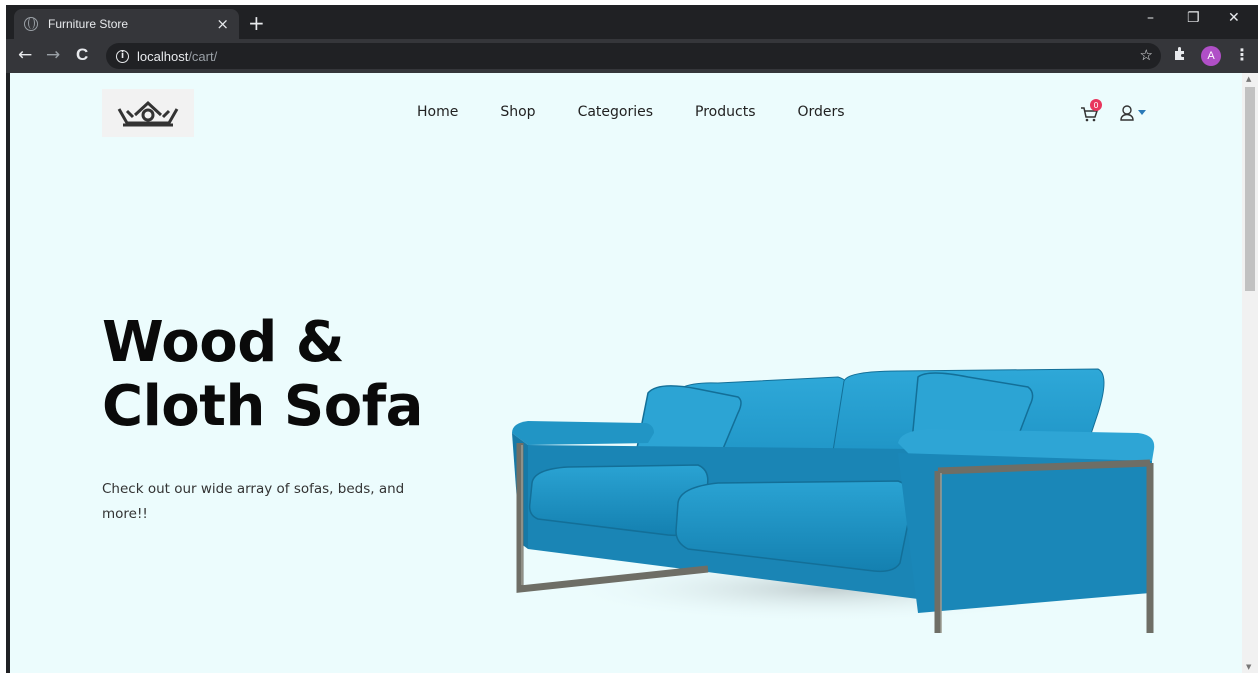 This screenshot has width=1258, height=673. What do you see at coordinates (725, 112) in the screenshot?
I see `nav-products: Products` at bounding box center [725, 112].